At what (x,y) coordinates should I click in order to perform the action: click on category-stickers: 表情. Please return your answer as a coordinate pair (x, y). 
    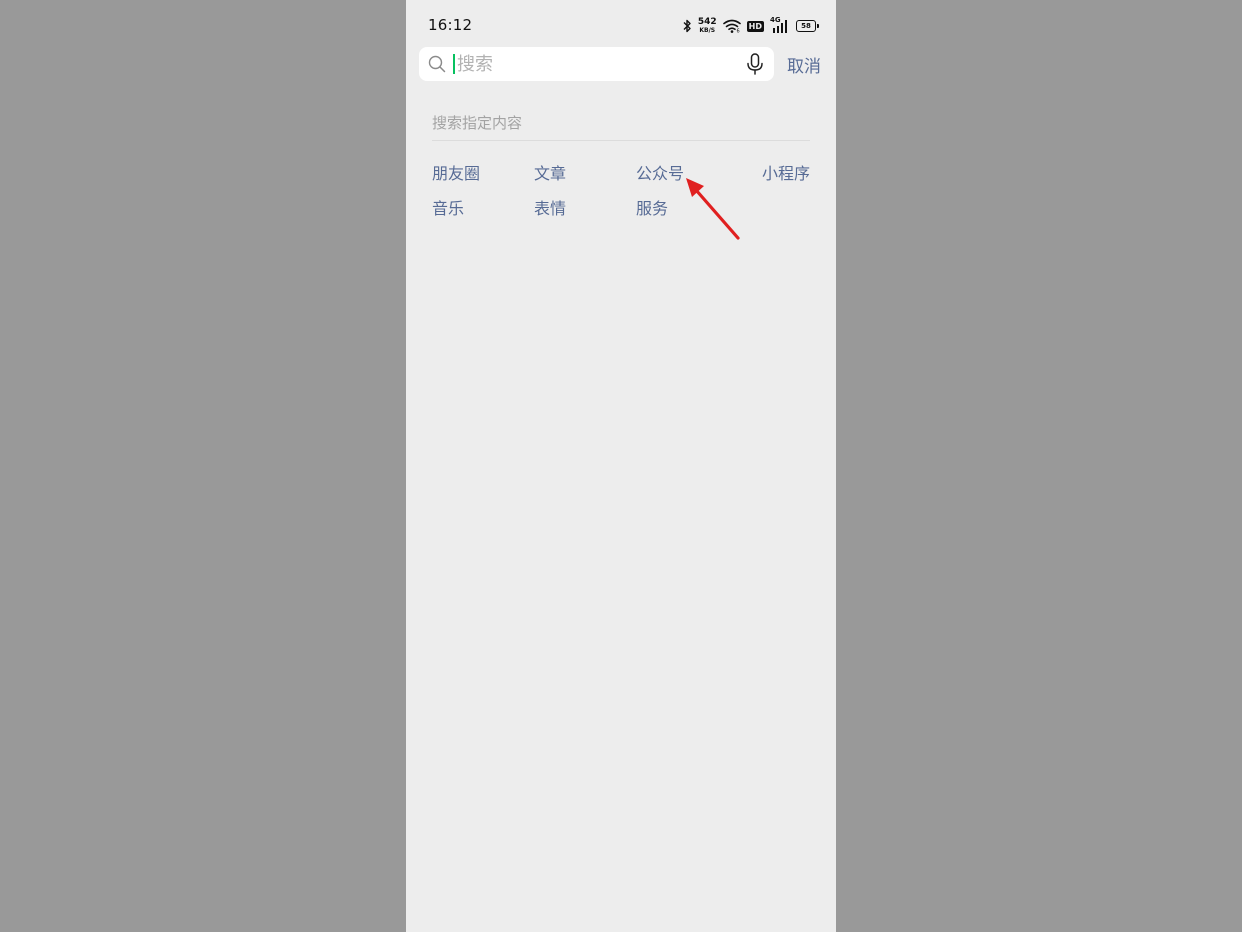
    Looking at the image, I should click on (550, 207).